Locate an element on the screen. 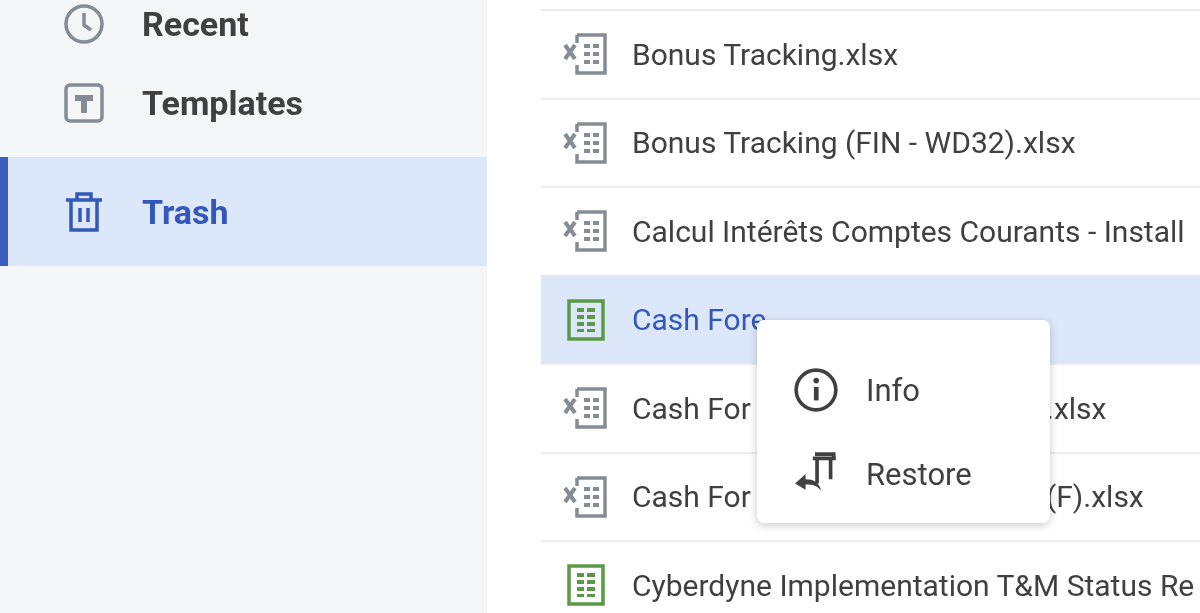 This screenshot has height=613, width=1200. file-row: Bonus Tracking (FIN - WD32).xlsx is located at coordinates (870, 141).